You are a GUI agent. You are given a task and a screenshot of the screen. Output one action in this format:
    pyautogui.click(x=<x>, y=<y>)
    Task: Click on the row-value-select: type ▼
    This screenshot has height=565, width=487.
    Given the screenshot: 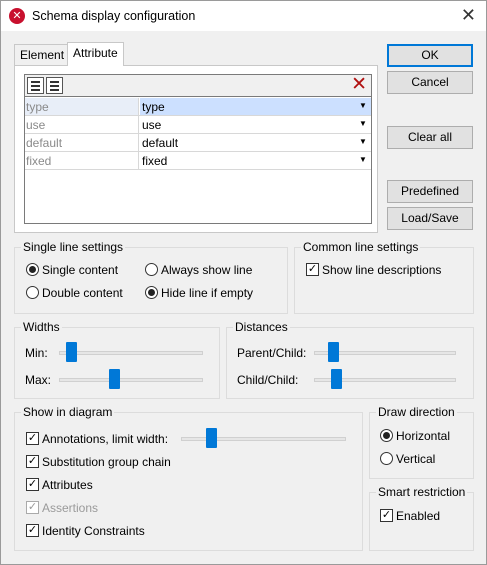 What is the action you would take?
    pyautogui.click(x=255, y=106)
    